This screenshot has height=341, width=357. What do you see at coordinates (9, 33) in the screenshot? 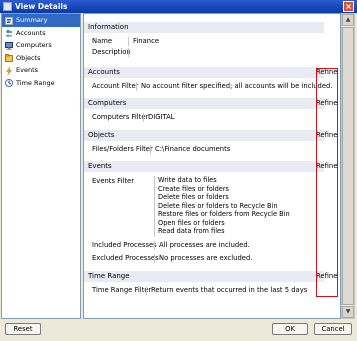
I see `accounts-icon` at bounding box center [9, 33].